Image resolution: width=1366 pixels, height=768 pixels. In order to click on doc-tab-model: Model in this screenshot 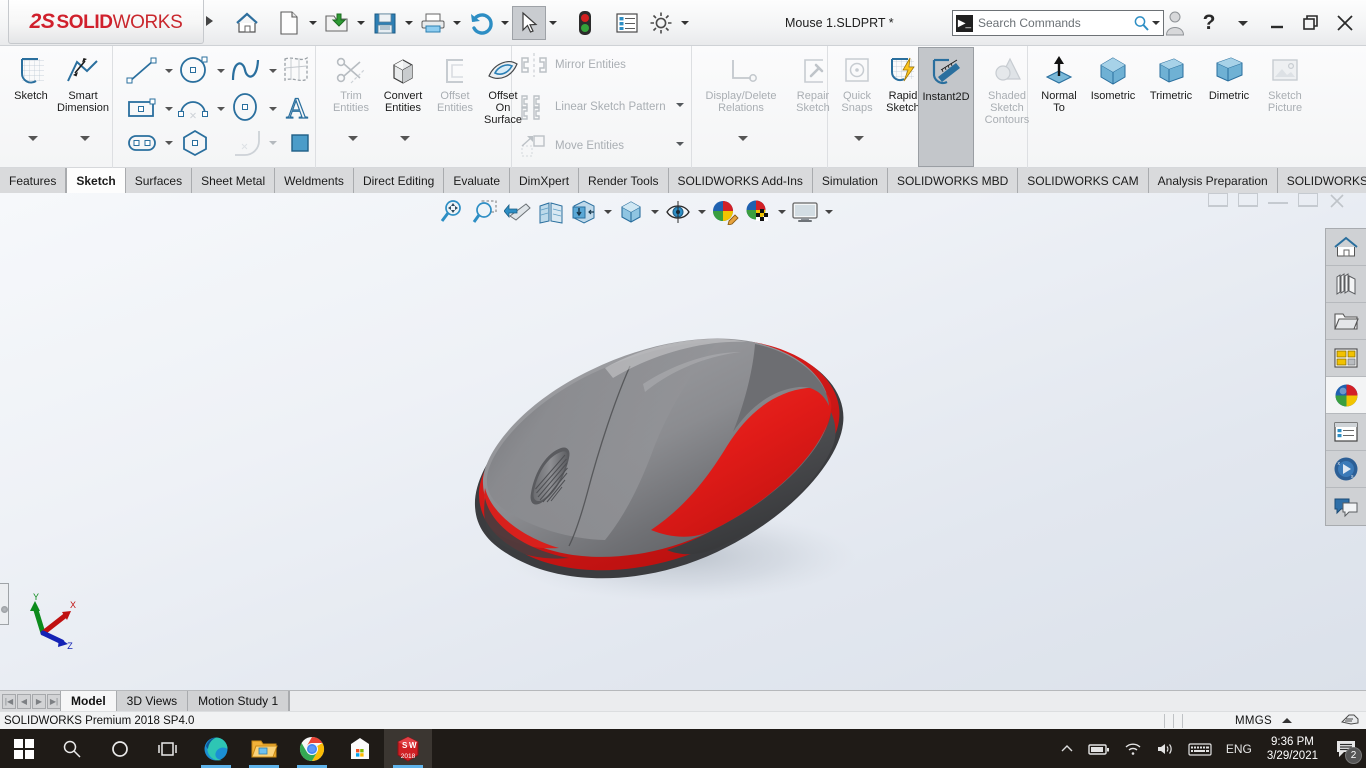, I will do `click(88, 701)`.